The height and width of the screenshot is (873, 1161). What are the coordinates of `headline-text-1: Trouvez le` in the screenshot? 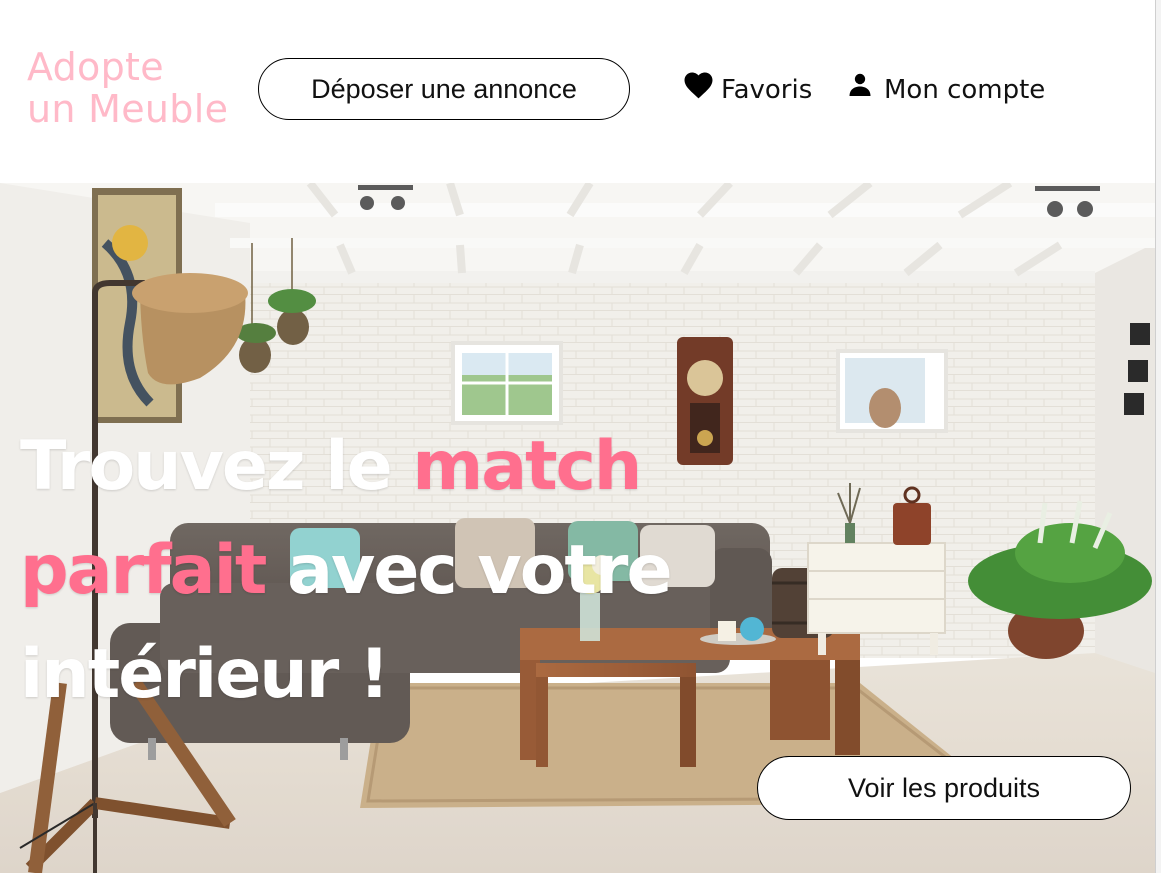 It's located at (216, 466).